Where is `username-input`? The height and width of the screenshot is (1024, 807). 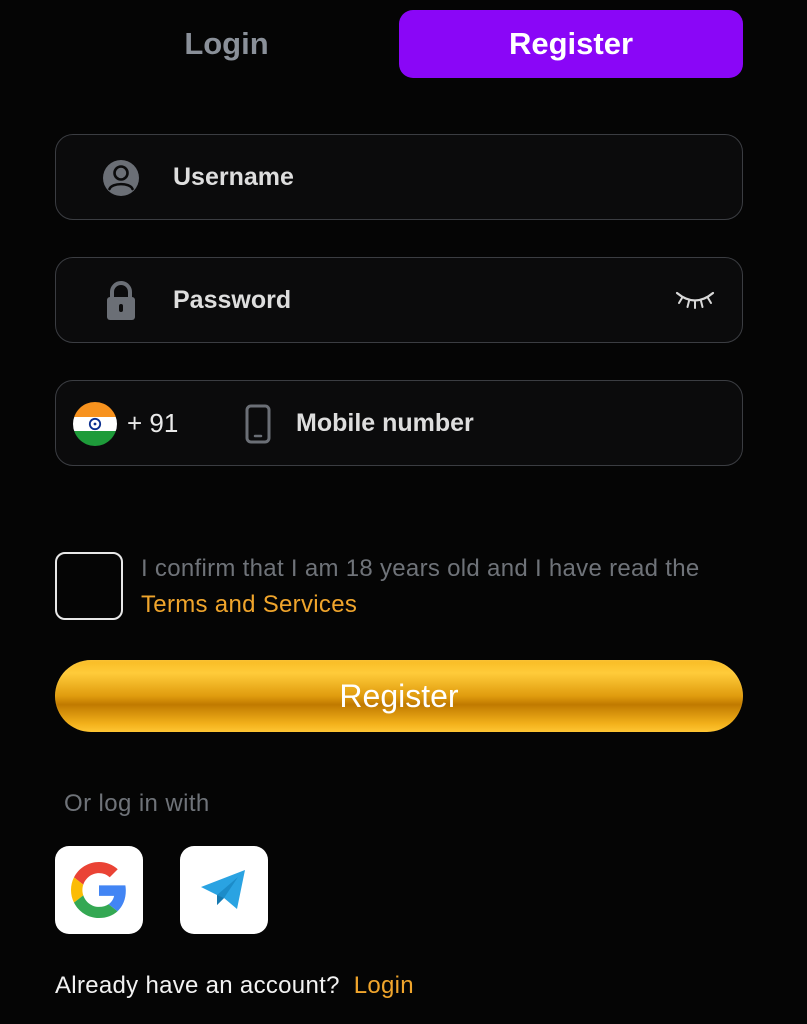 username-input is located at coordinates (413, 177).